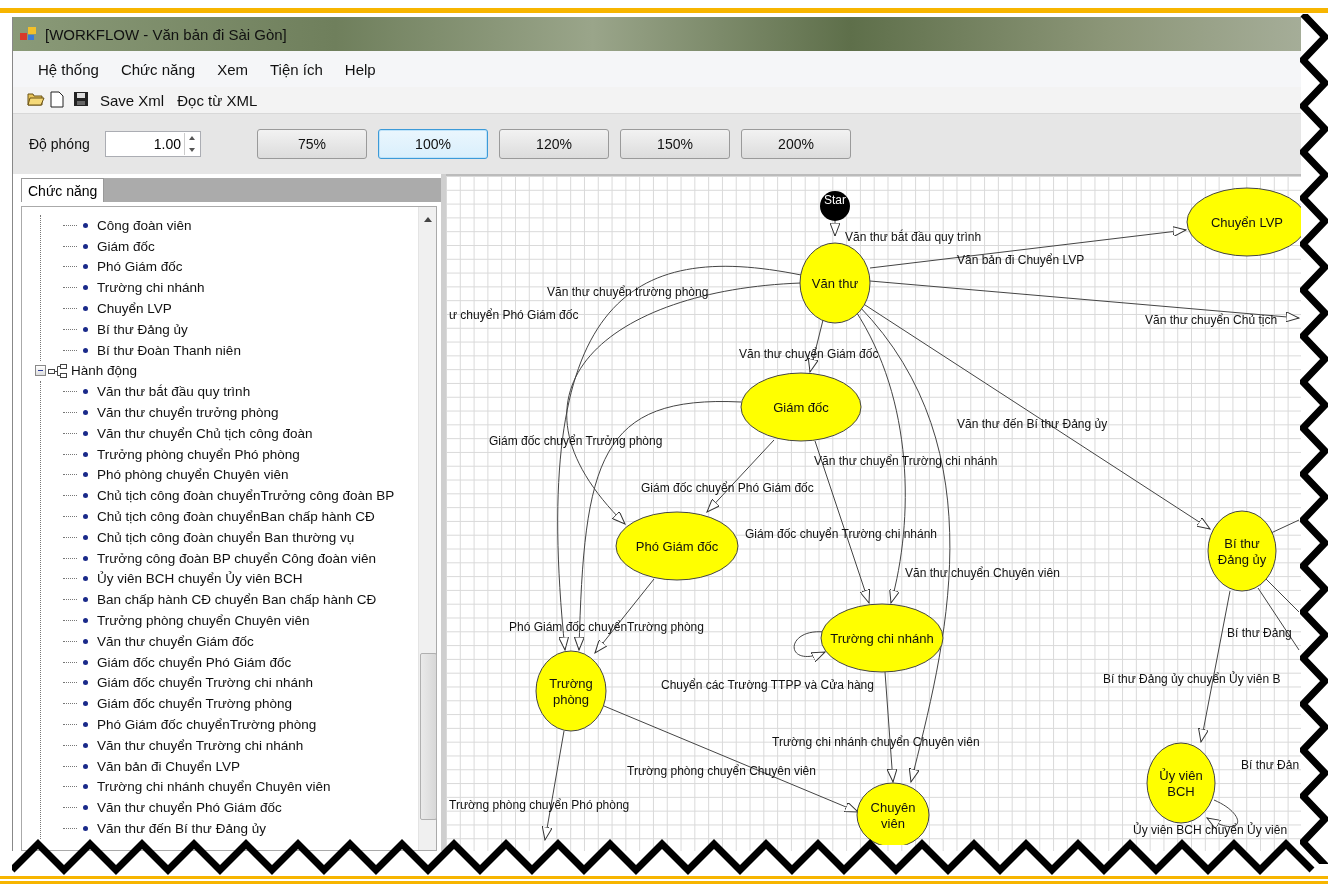 Image resolution: width=1328 pixels, height=890 pixels. Describe the element at coordinates (63, 190) in the screenshot. I see `panel-tab: Chức năng` at that location.